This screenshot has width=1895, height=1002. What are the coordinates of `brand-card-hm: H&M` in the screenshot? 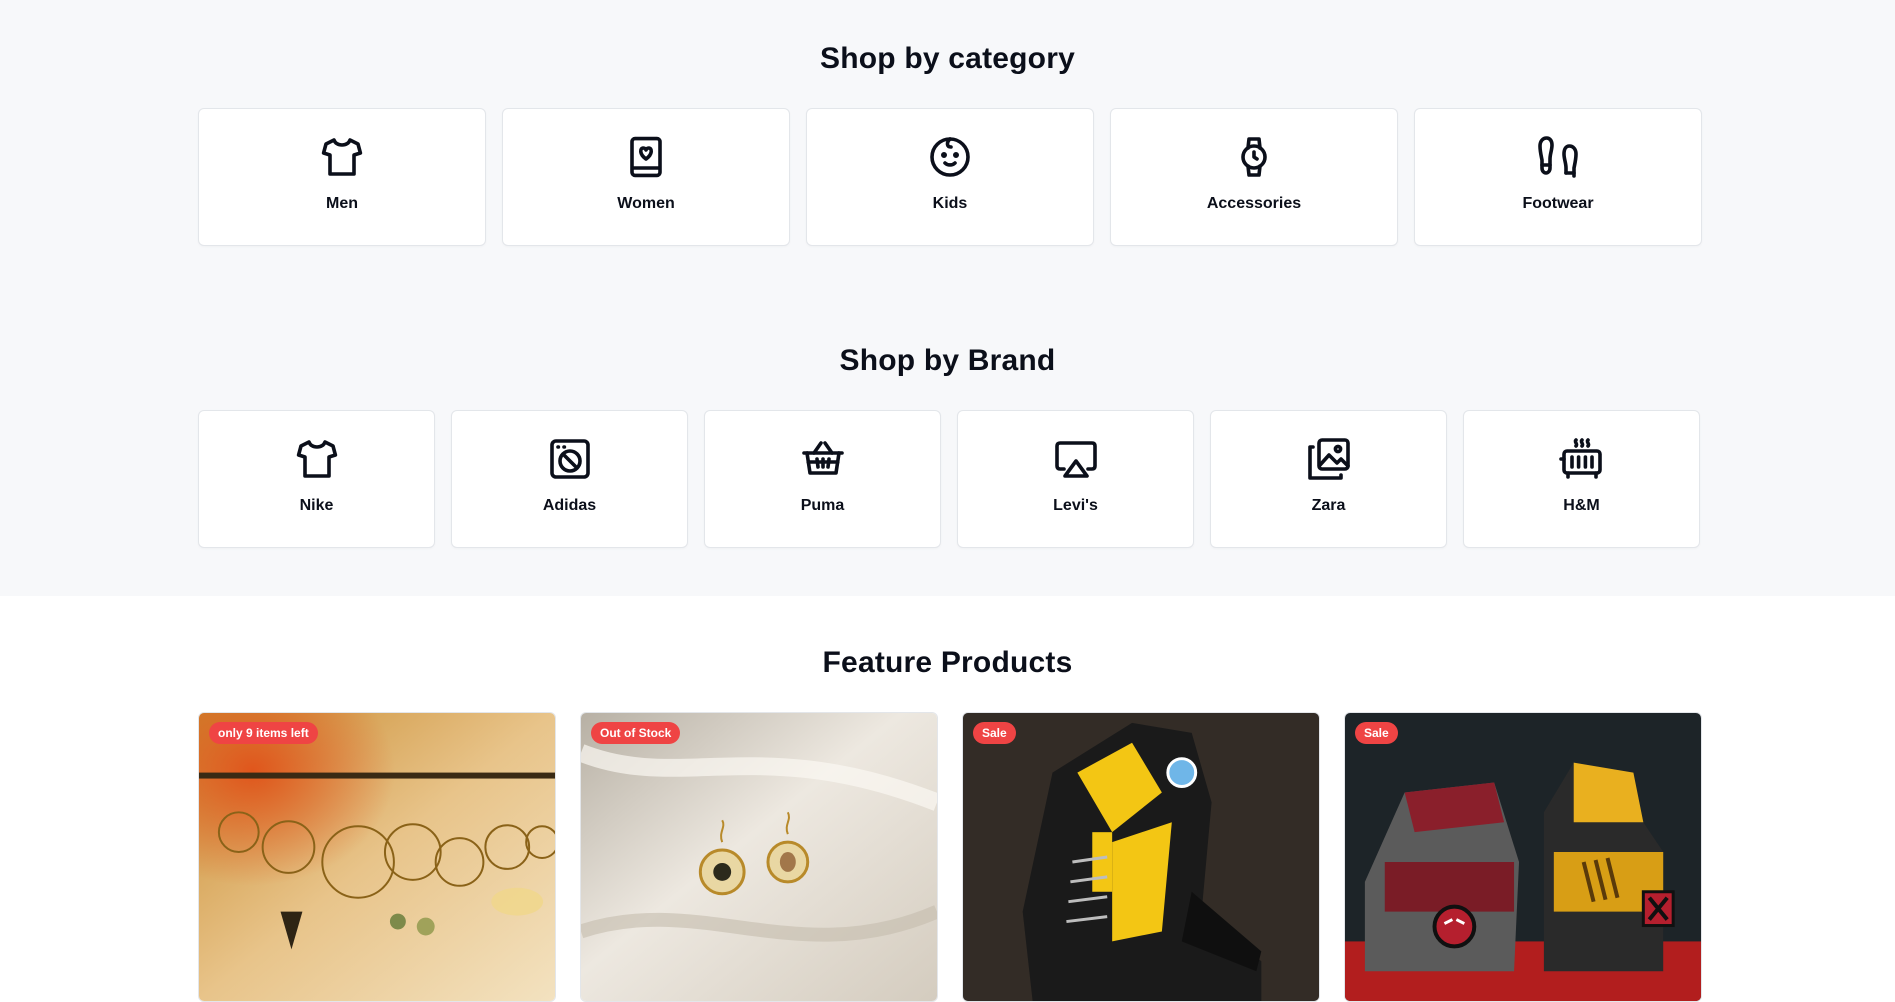 It's located at (1581, 479).